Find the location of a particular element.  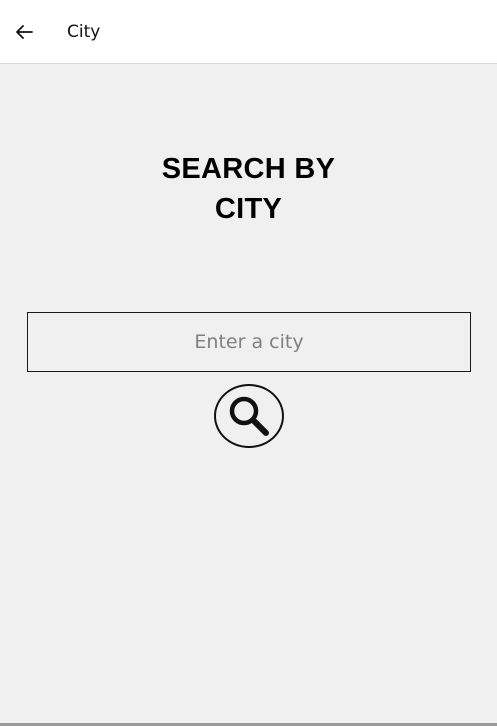

back-button is located at coordinates (24, 32).